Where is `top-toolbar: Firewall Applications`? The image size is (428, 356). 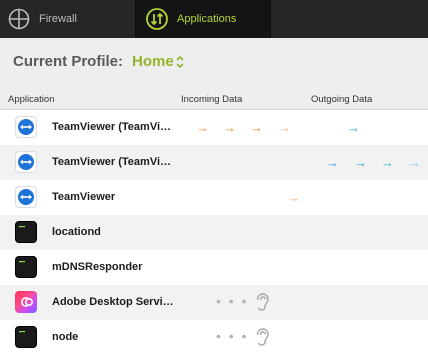 top-toolbar: Firewall Applications is located at coordinates (214, 19).